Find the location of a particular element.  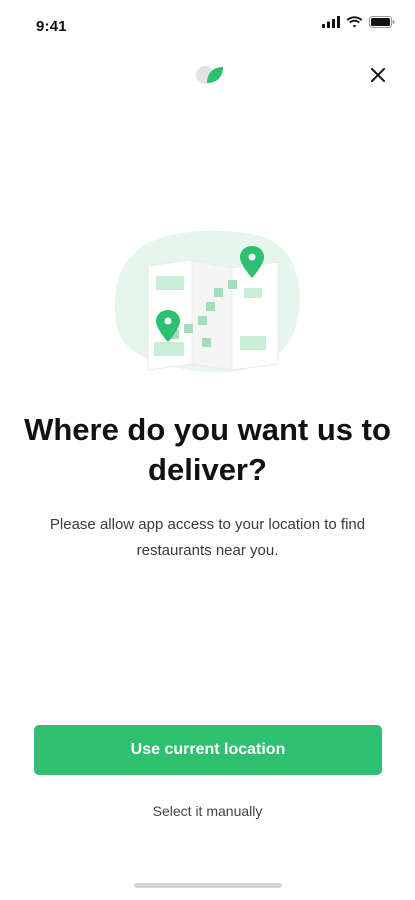

status-time: 9:41 is located at coordinates (51, 26).